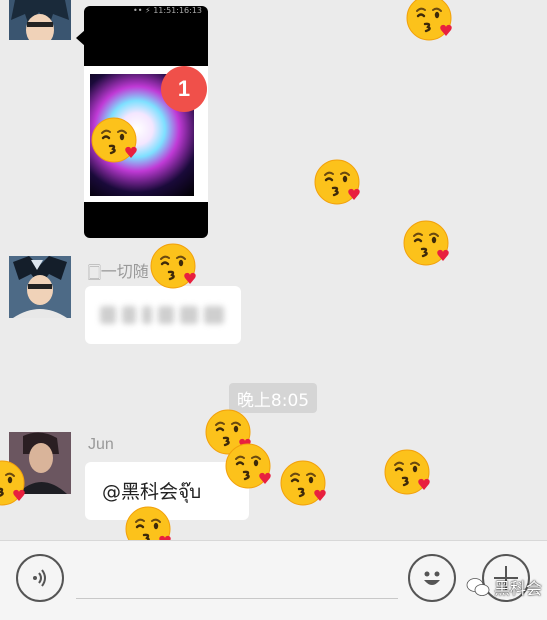  I want to click on voice-icon, so click(39, 578).